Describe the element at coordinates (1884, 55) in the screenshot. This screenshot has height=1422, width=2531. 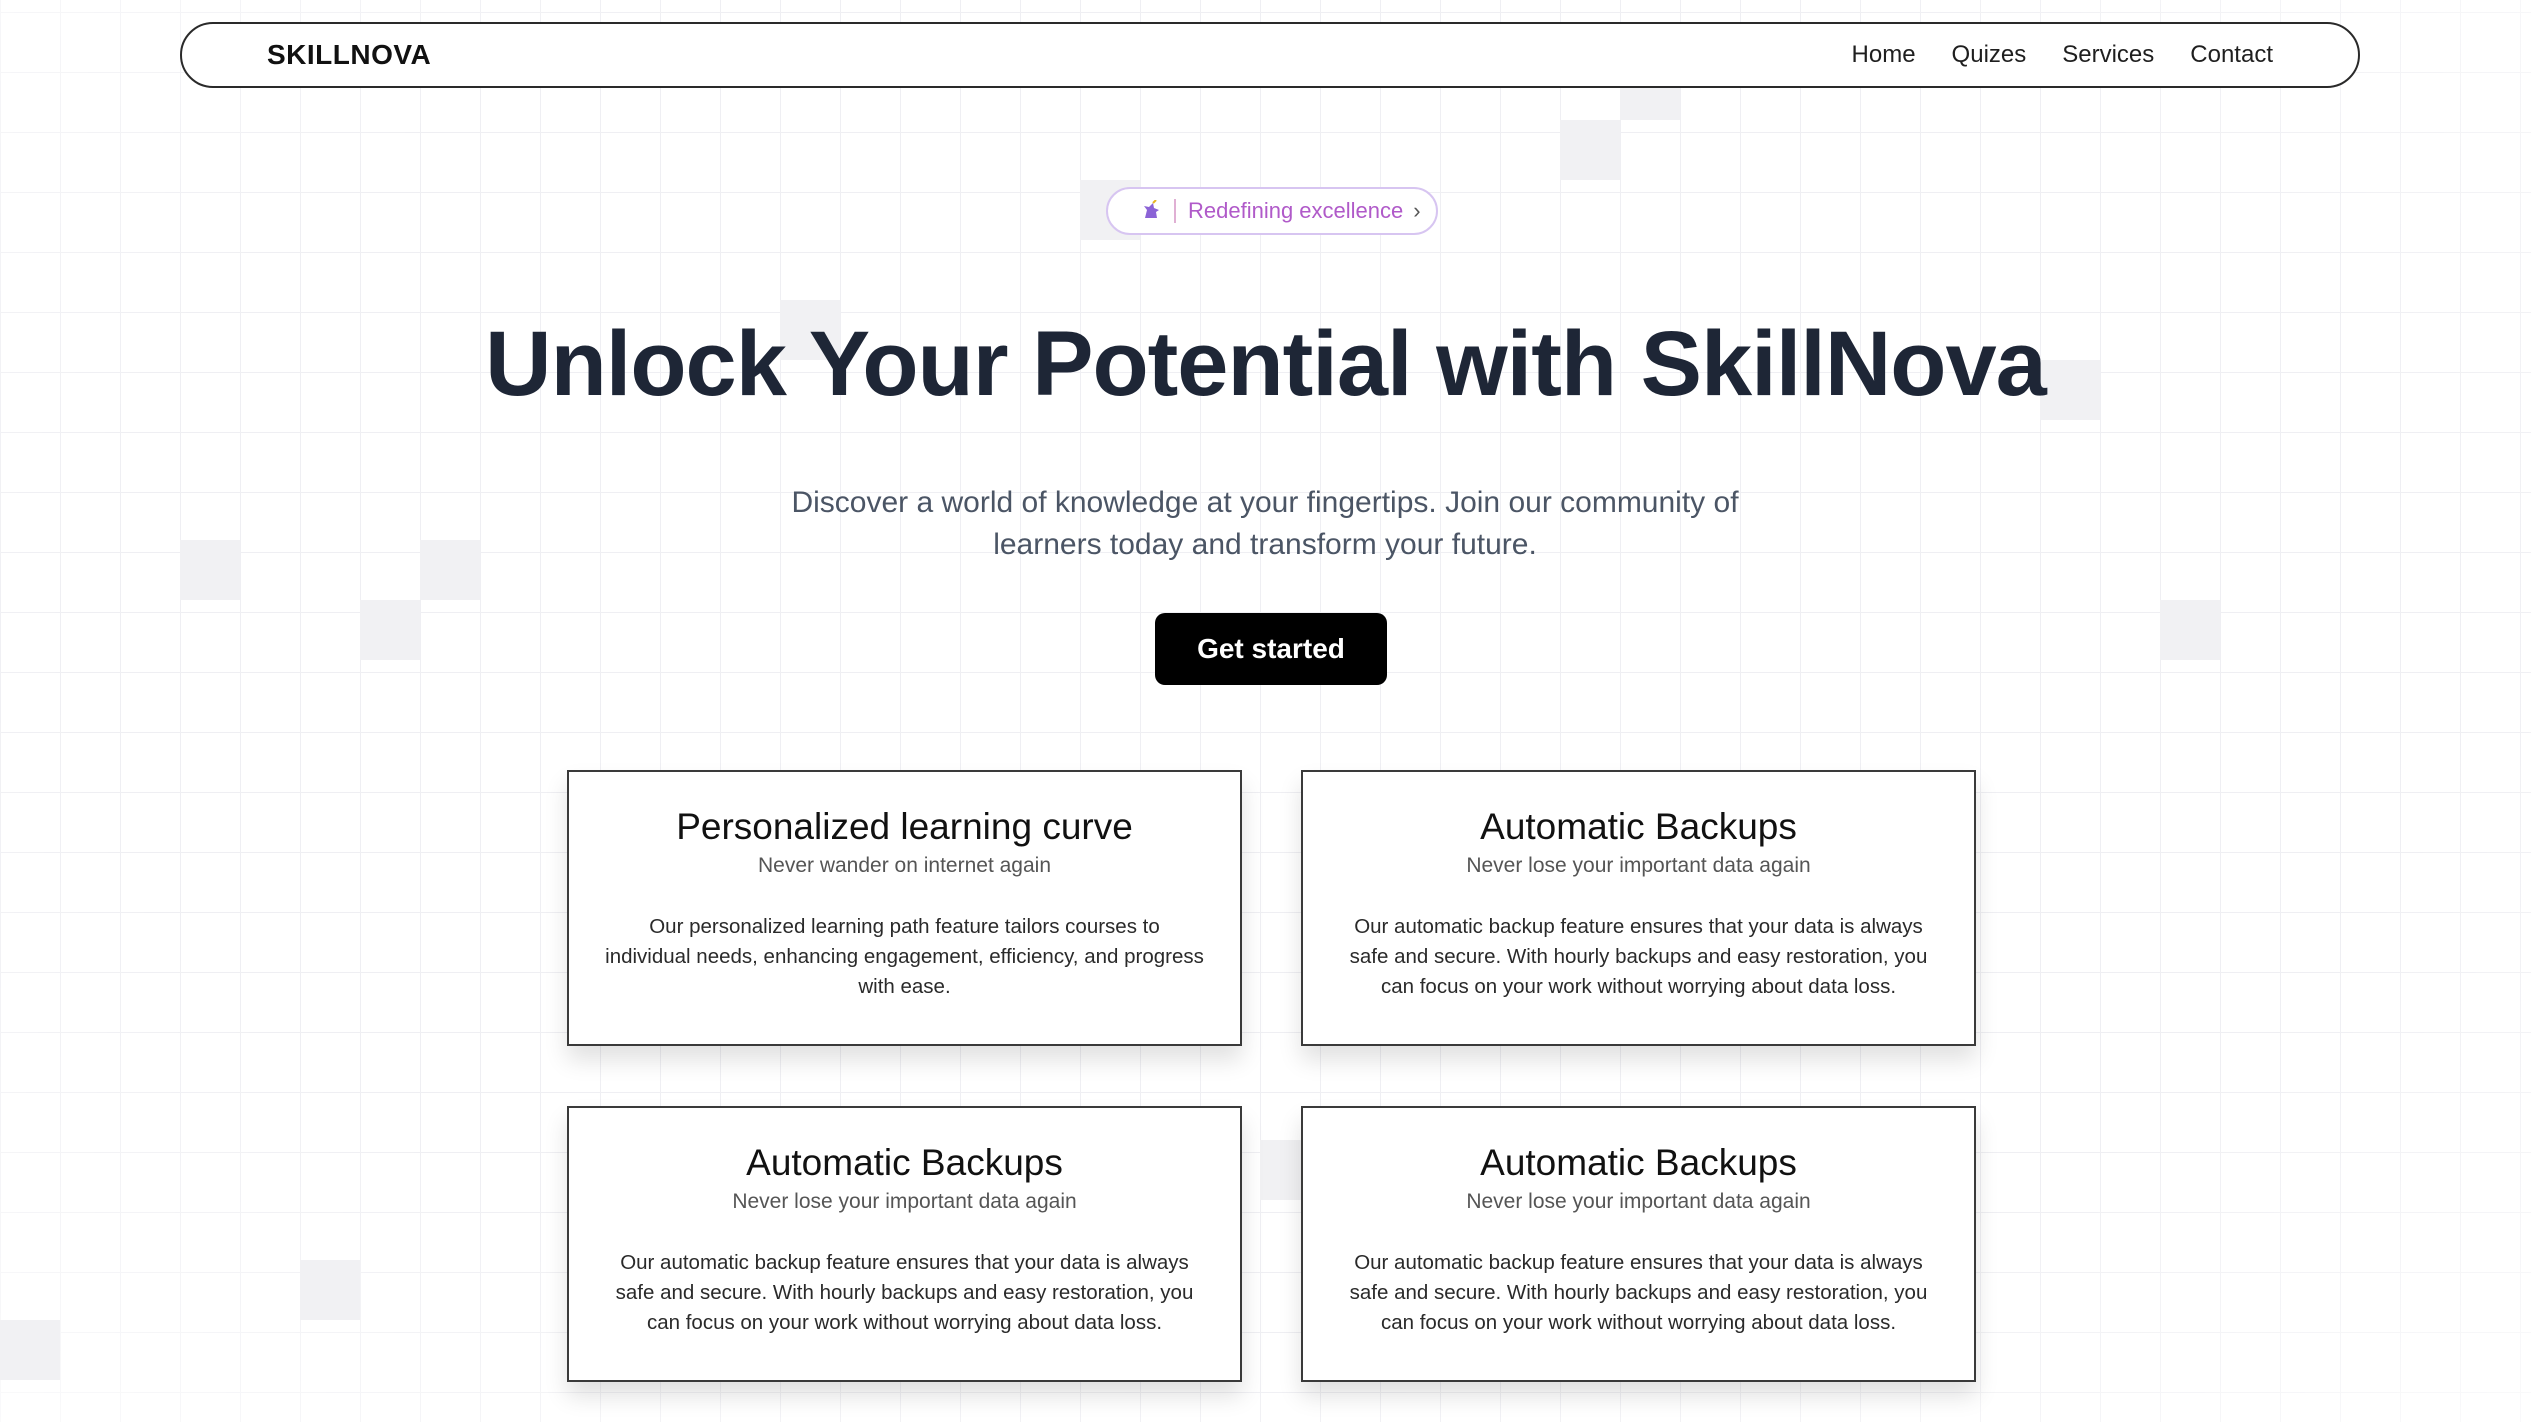
I see `nav-link-home: Home` at that location.